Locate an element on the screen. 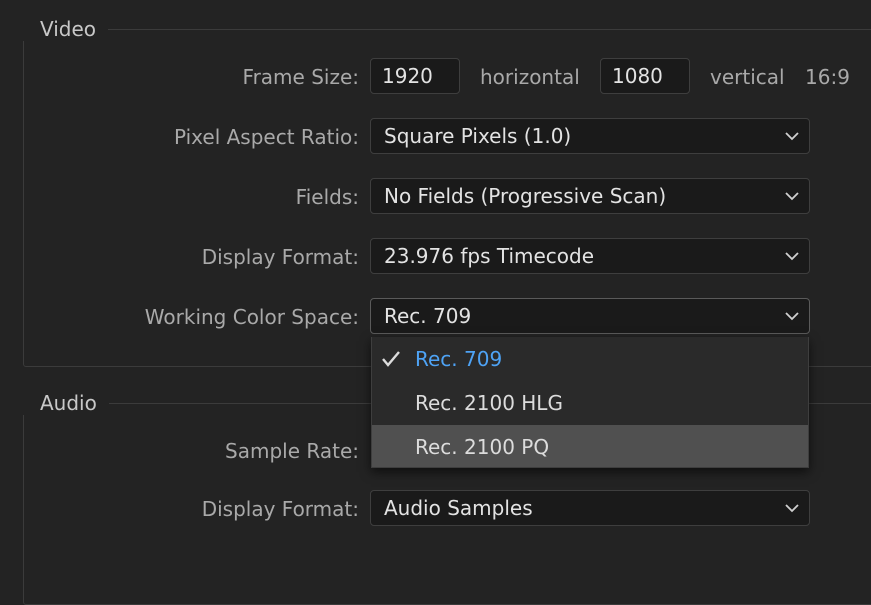 The height and width of the screenshot is (605, 871). working-color-space-label: Working Color Space: is located at coordinates (251, 317).